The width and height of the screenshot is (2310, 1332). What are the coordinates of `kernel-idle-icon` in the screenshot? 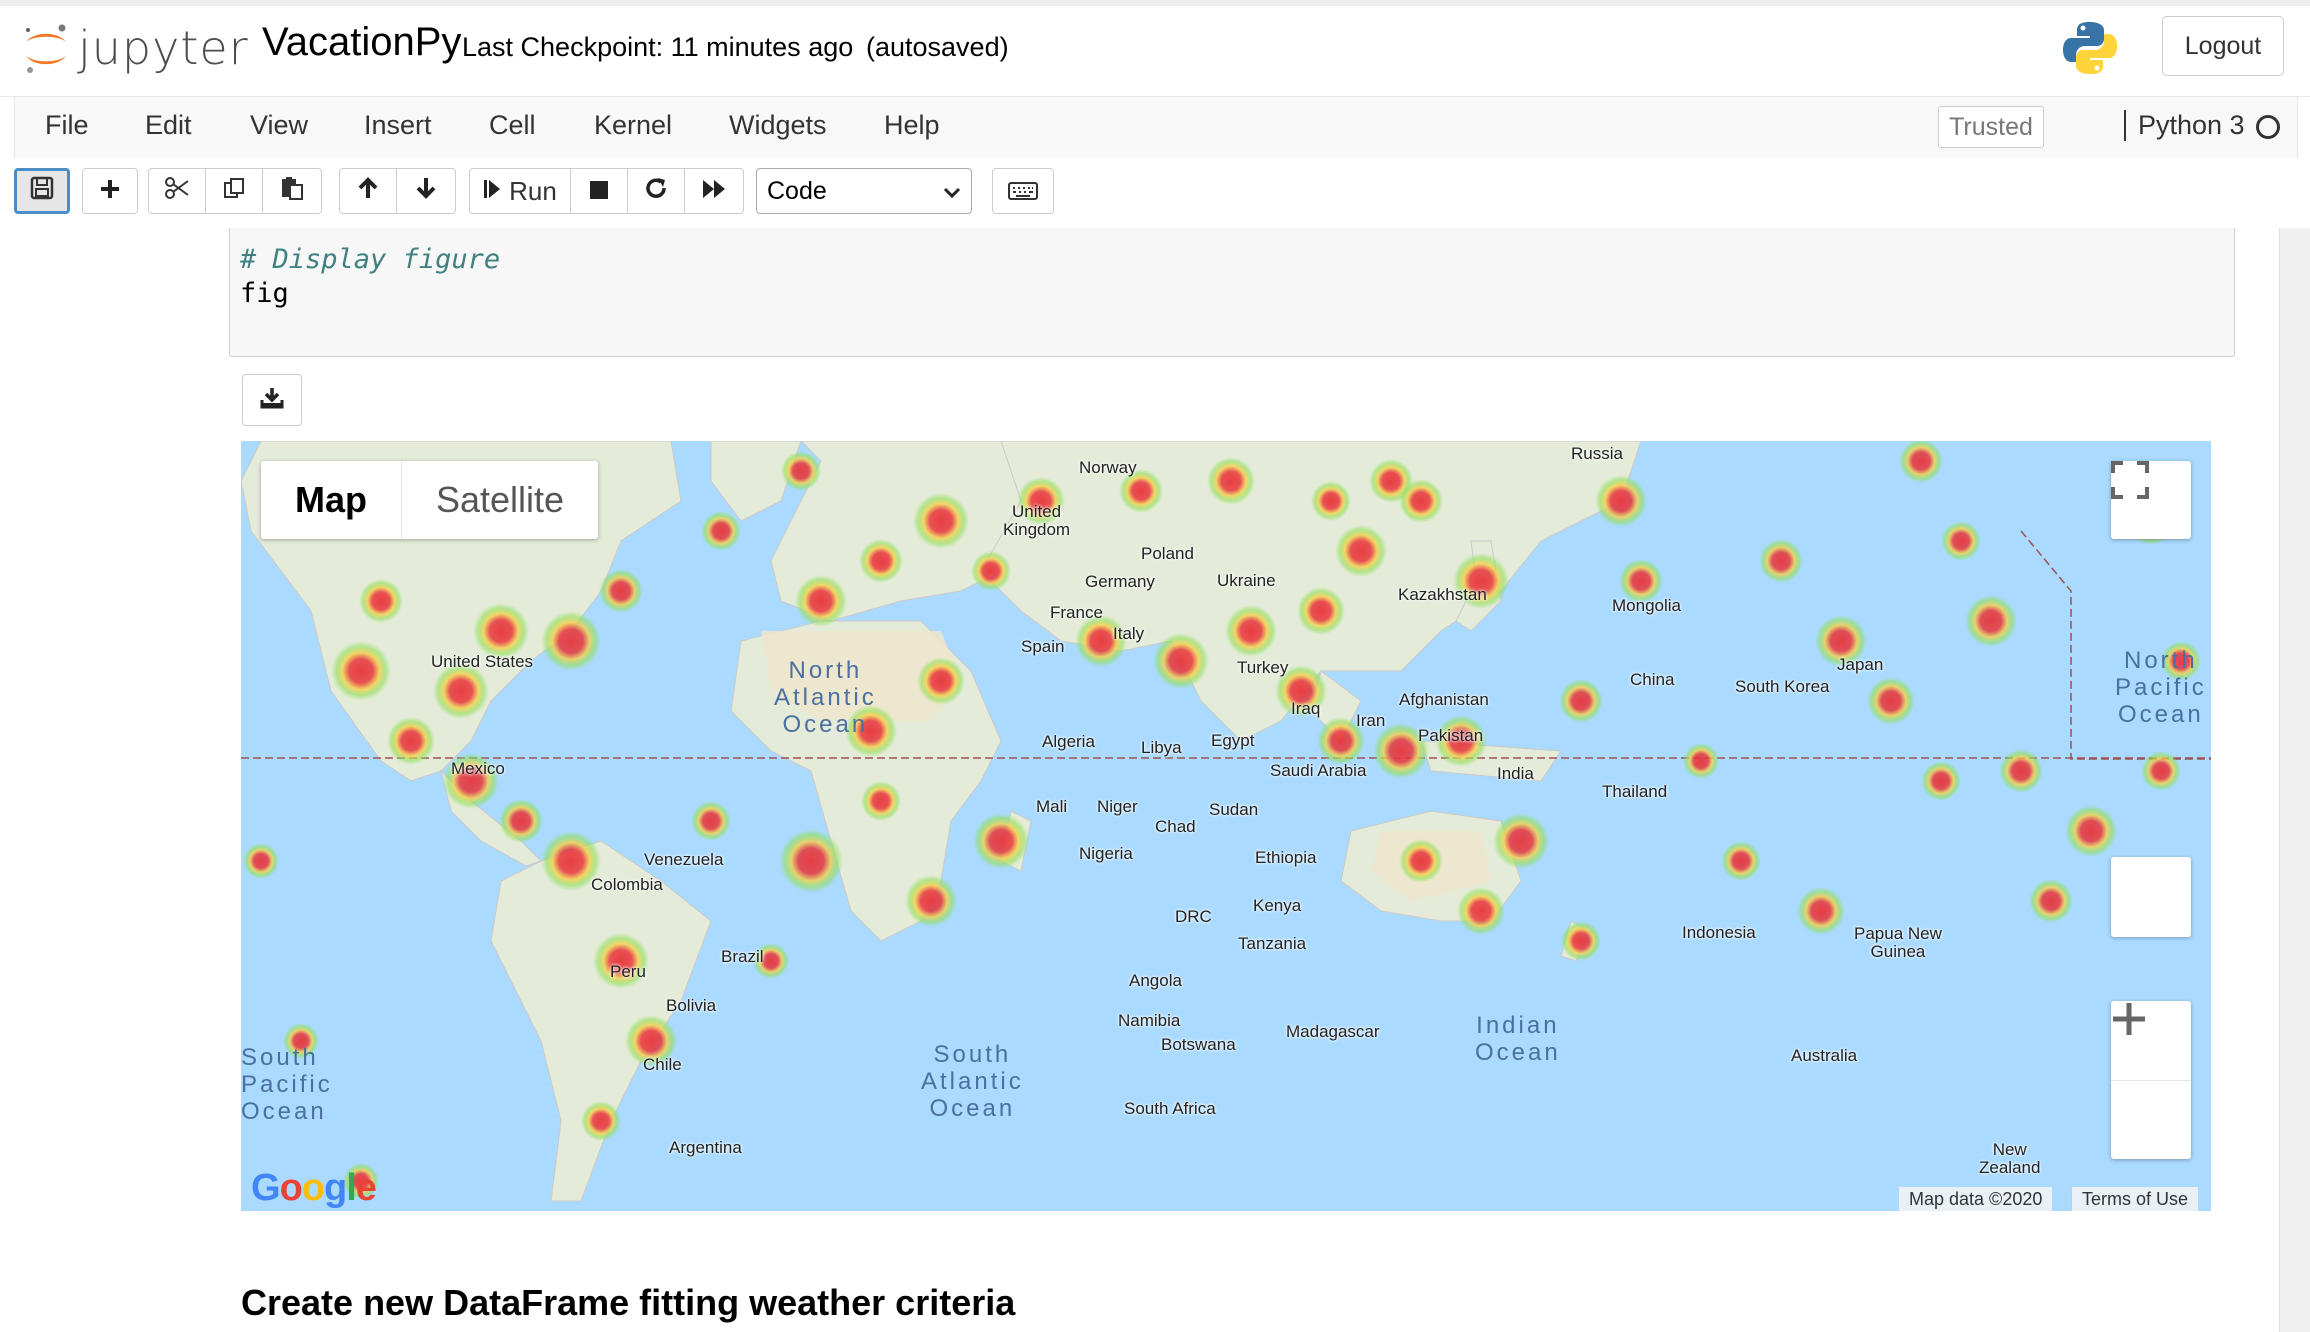 It's located at (2268, 127).